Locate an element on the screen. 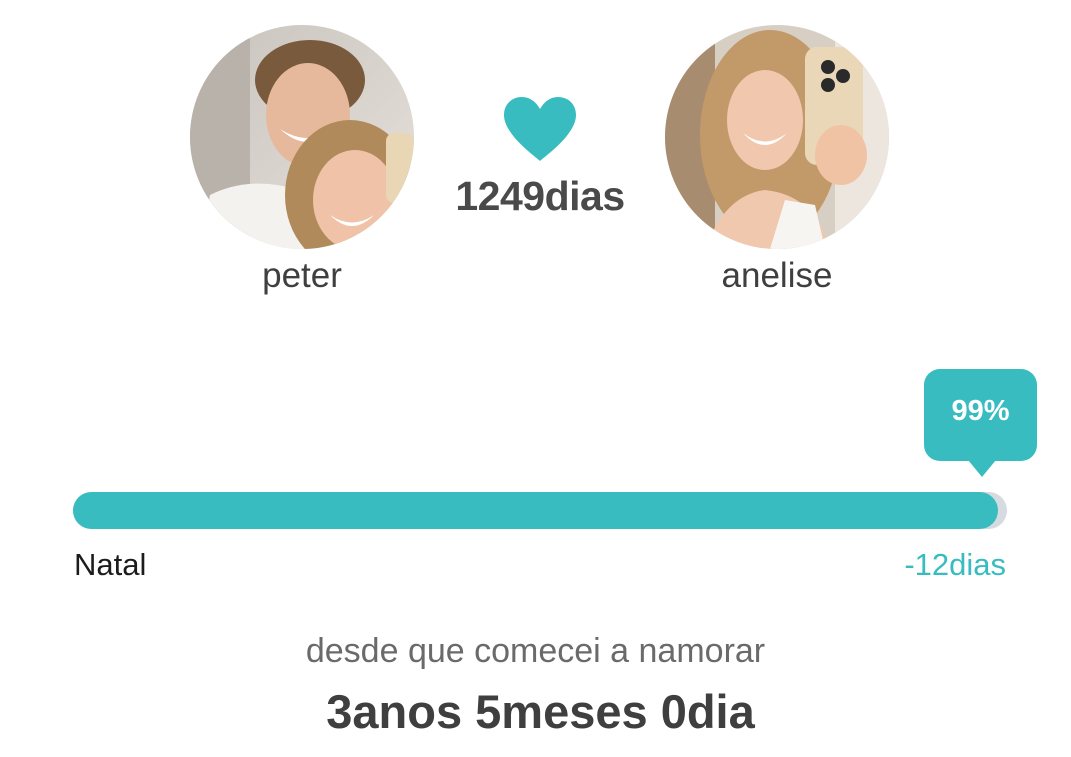 This screenshot has width=1071, height=757. partner-name-left: peter is located at coordinates (302, 275).